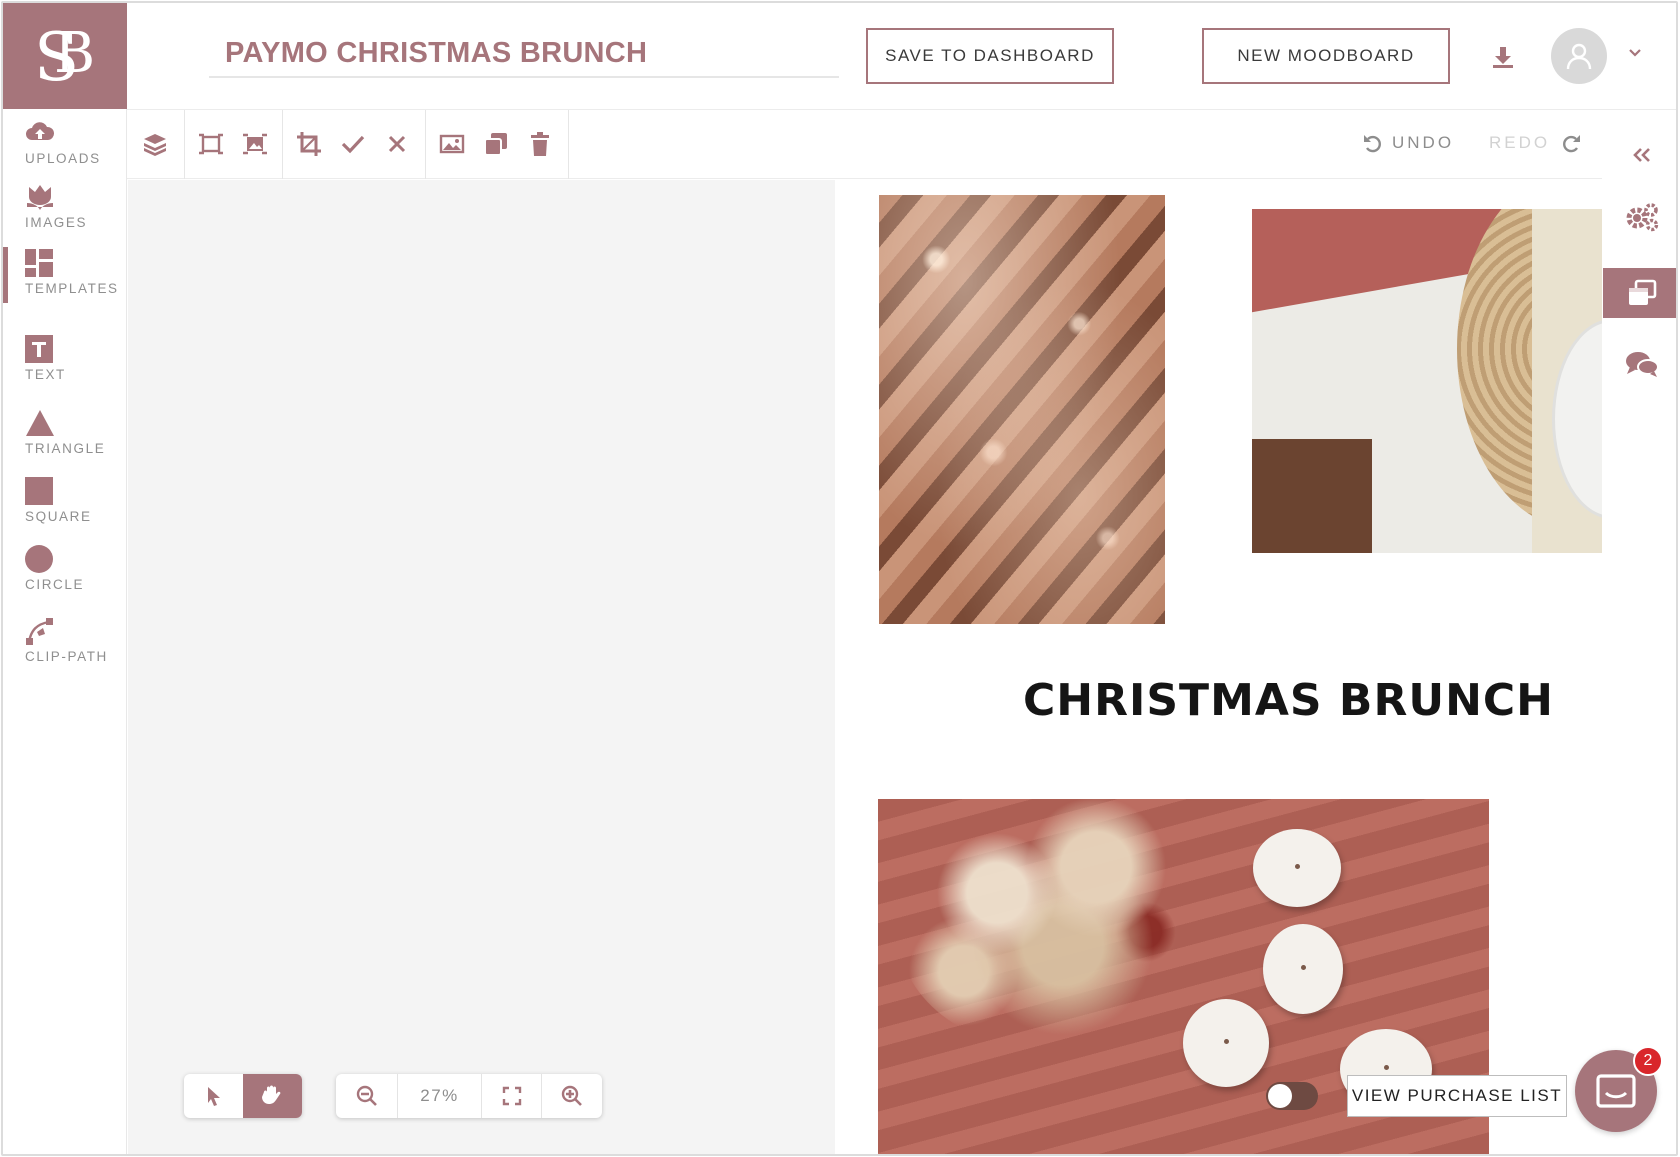 The height and width of the screenshot is (1157, 1680). What do you see at coordinates (1427, 381) in the screenshot?
I see `table-setting-image` at bounding box center [1427, 381].